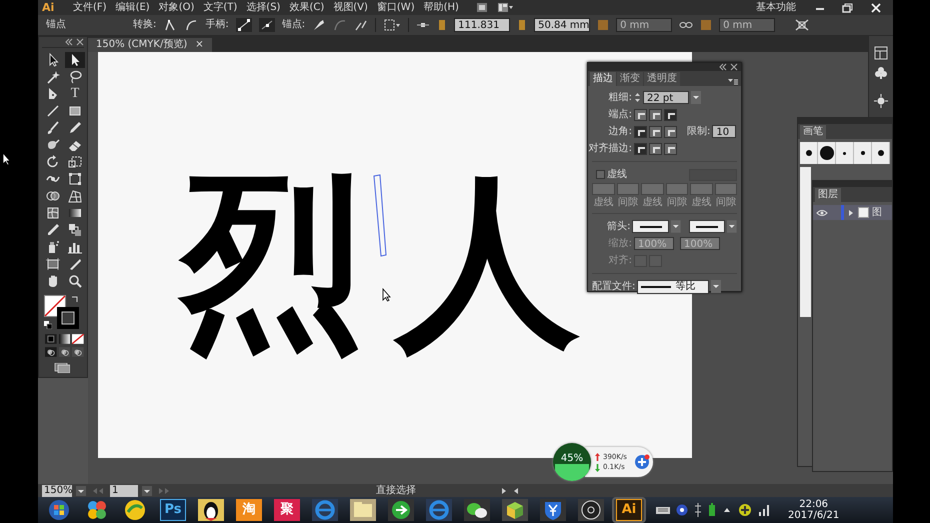  What do you see at coordinates (64, 352) in the screenshot?
I see `draw-behind-icon` at bounding box center [64, 352].